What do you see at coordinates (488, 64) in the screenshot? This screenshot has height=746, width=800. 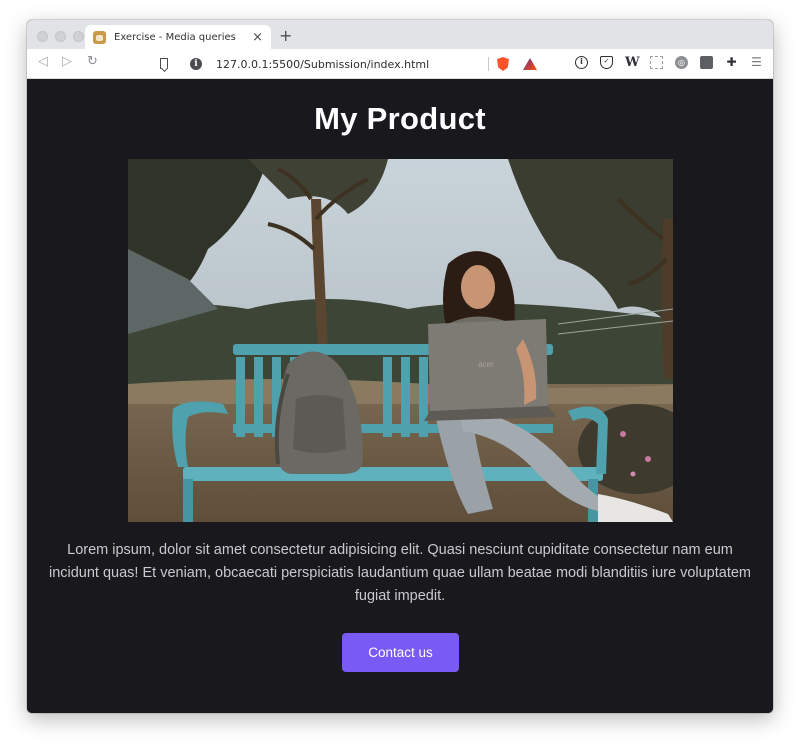 I see `url-divider` at bounding box center [488, 64].